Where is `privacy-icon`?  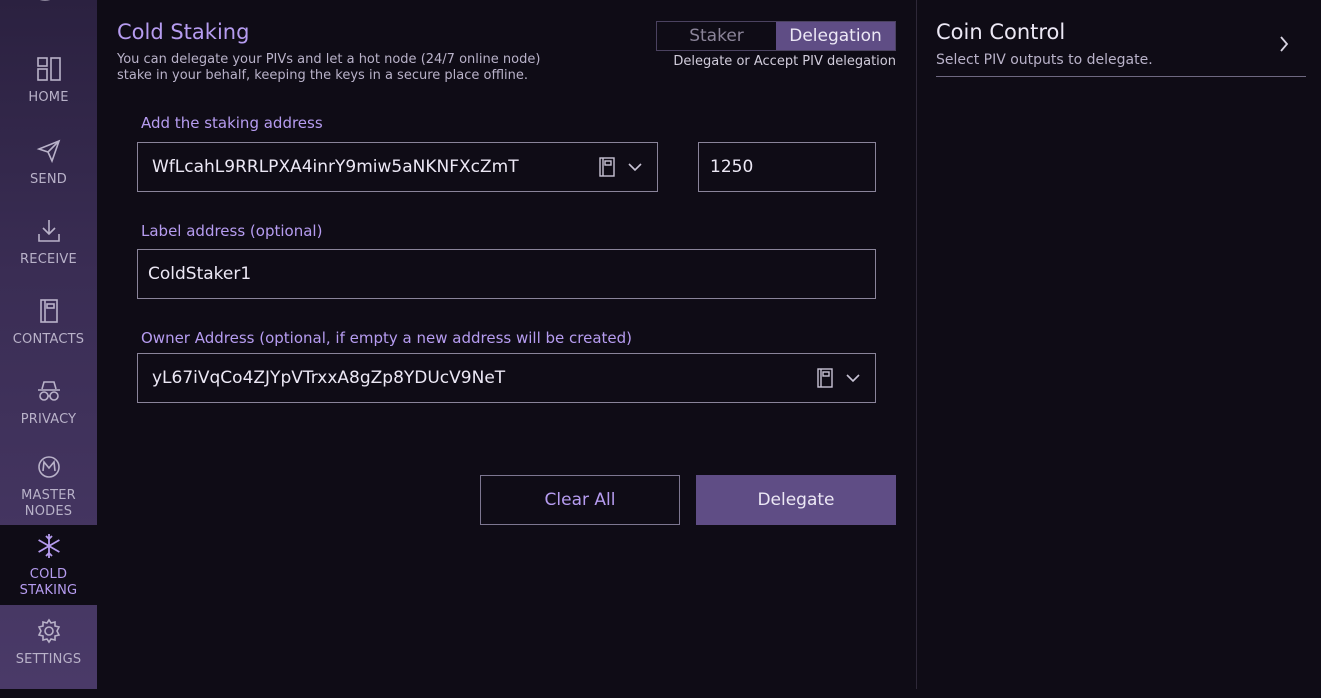
privacy-icon is located at coordinates (48, 391).